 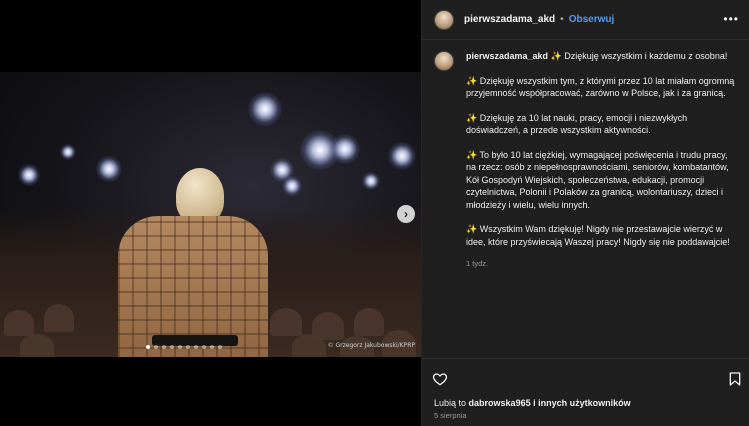 What do you see at coordinates (735, 379) in the screenshot?
I see `bookmark-icon` at bounding box center [735, 379].